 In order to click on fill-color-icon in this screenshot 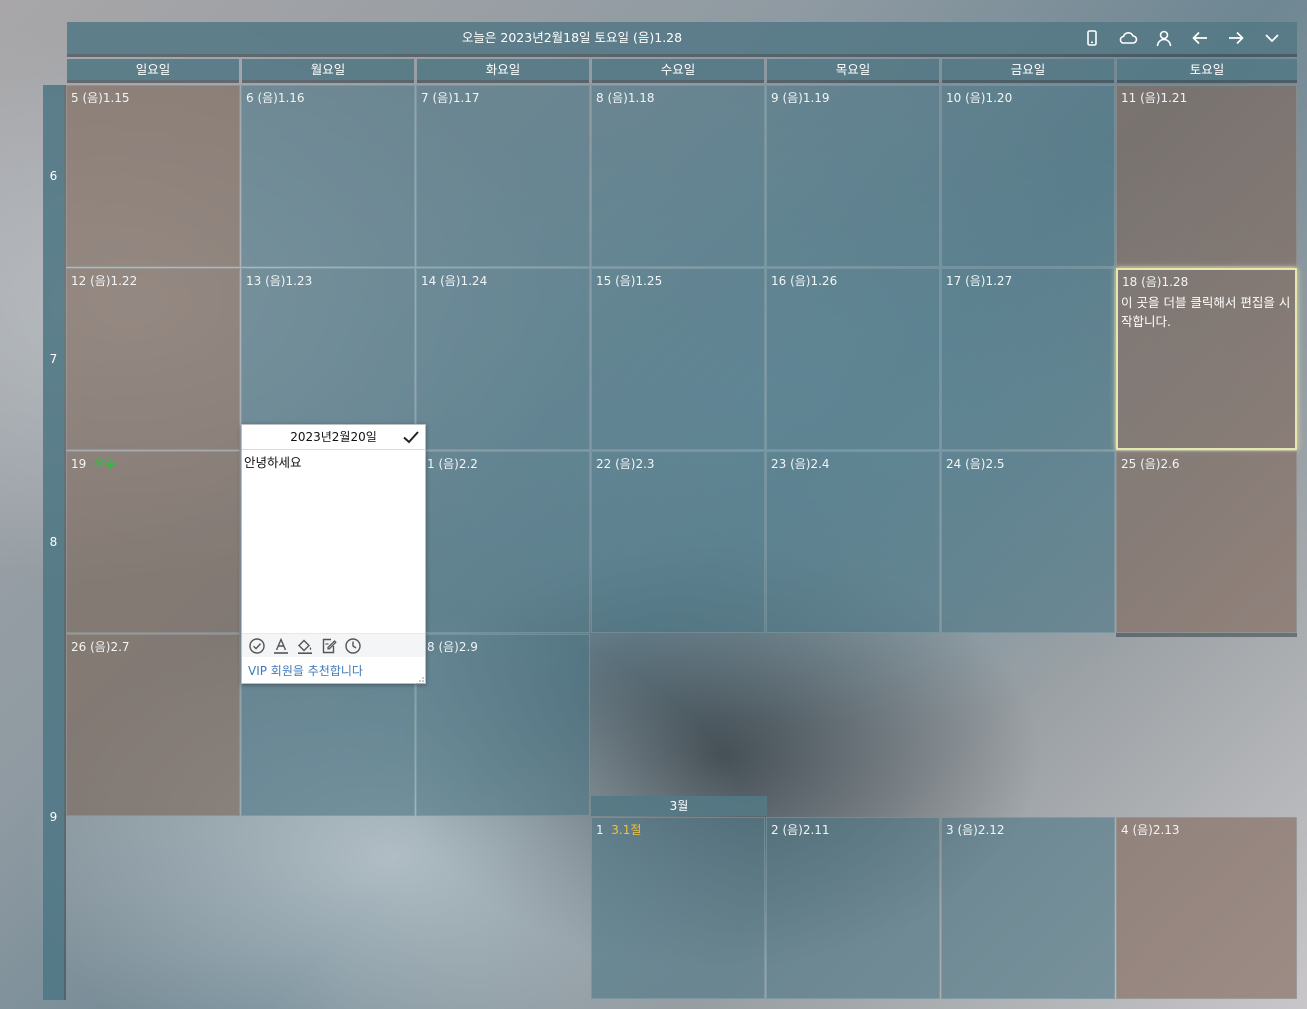, I will do `click(305, 646)`.